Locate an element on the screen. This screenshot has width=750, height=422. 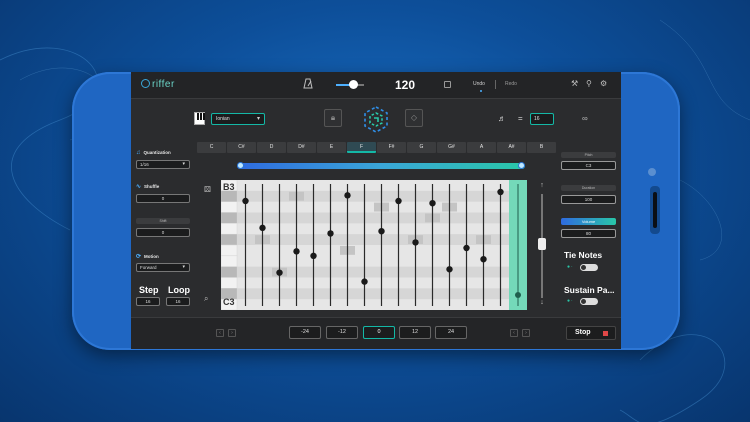
octave-slider-thumb is located at coordinates (542, 244).